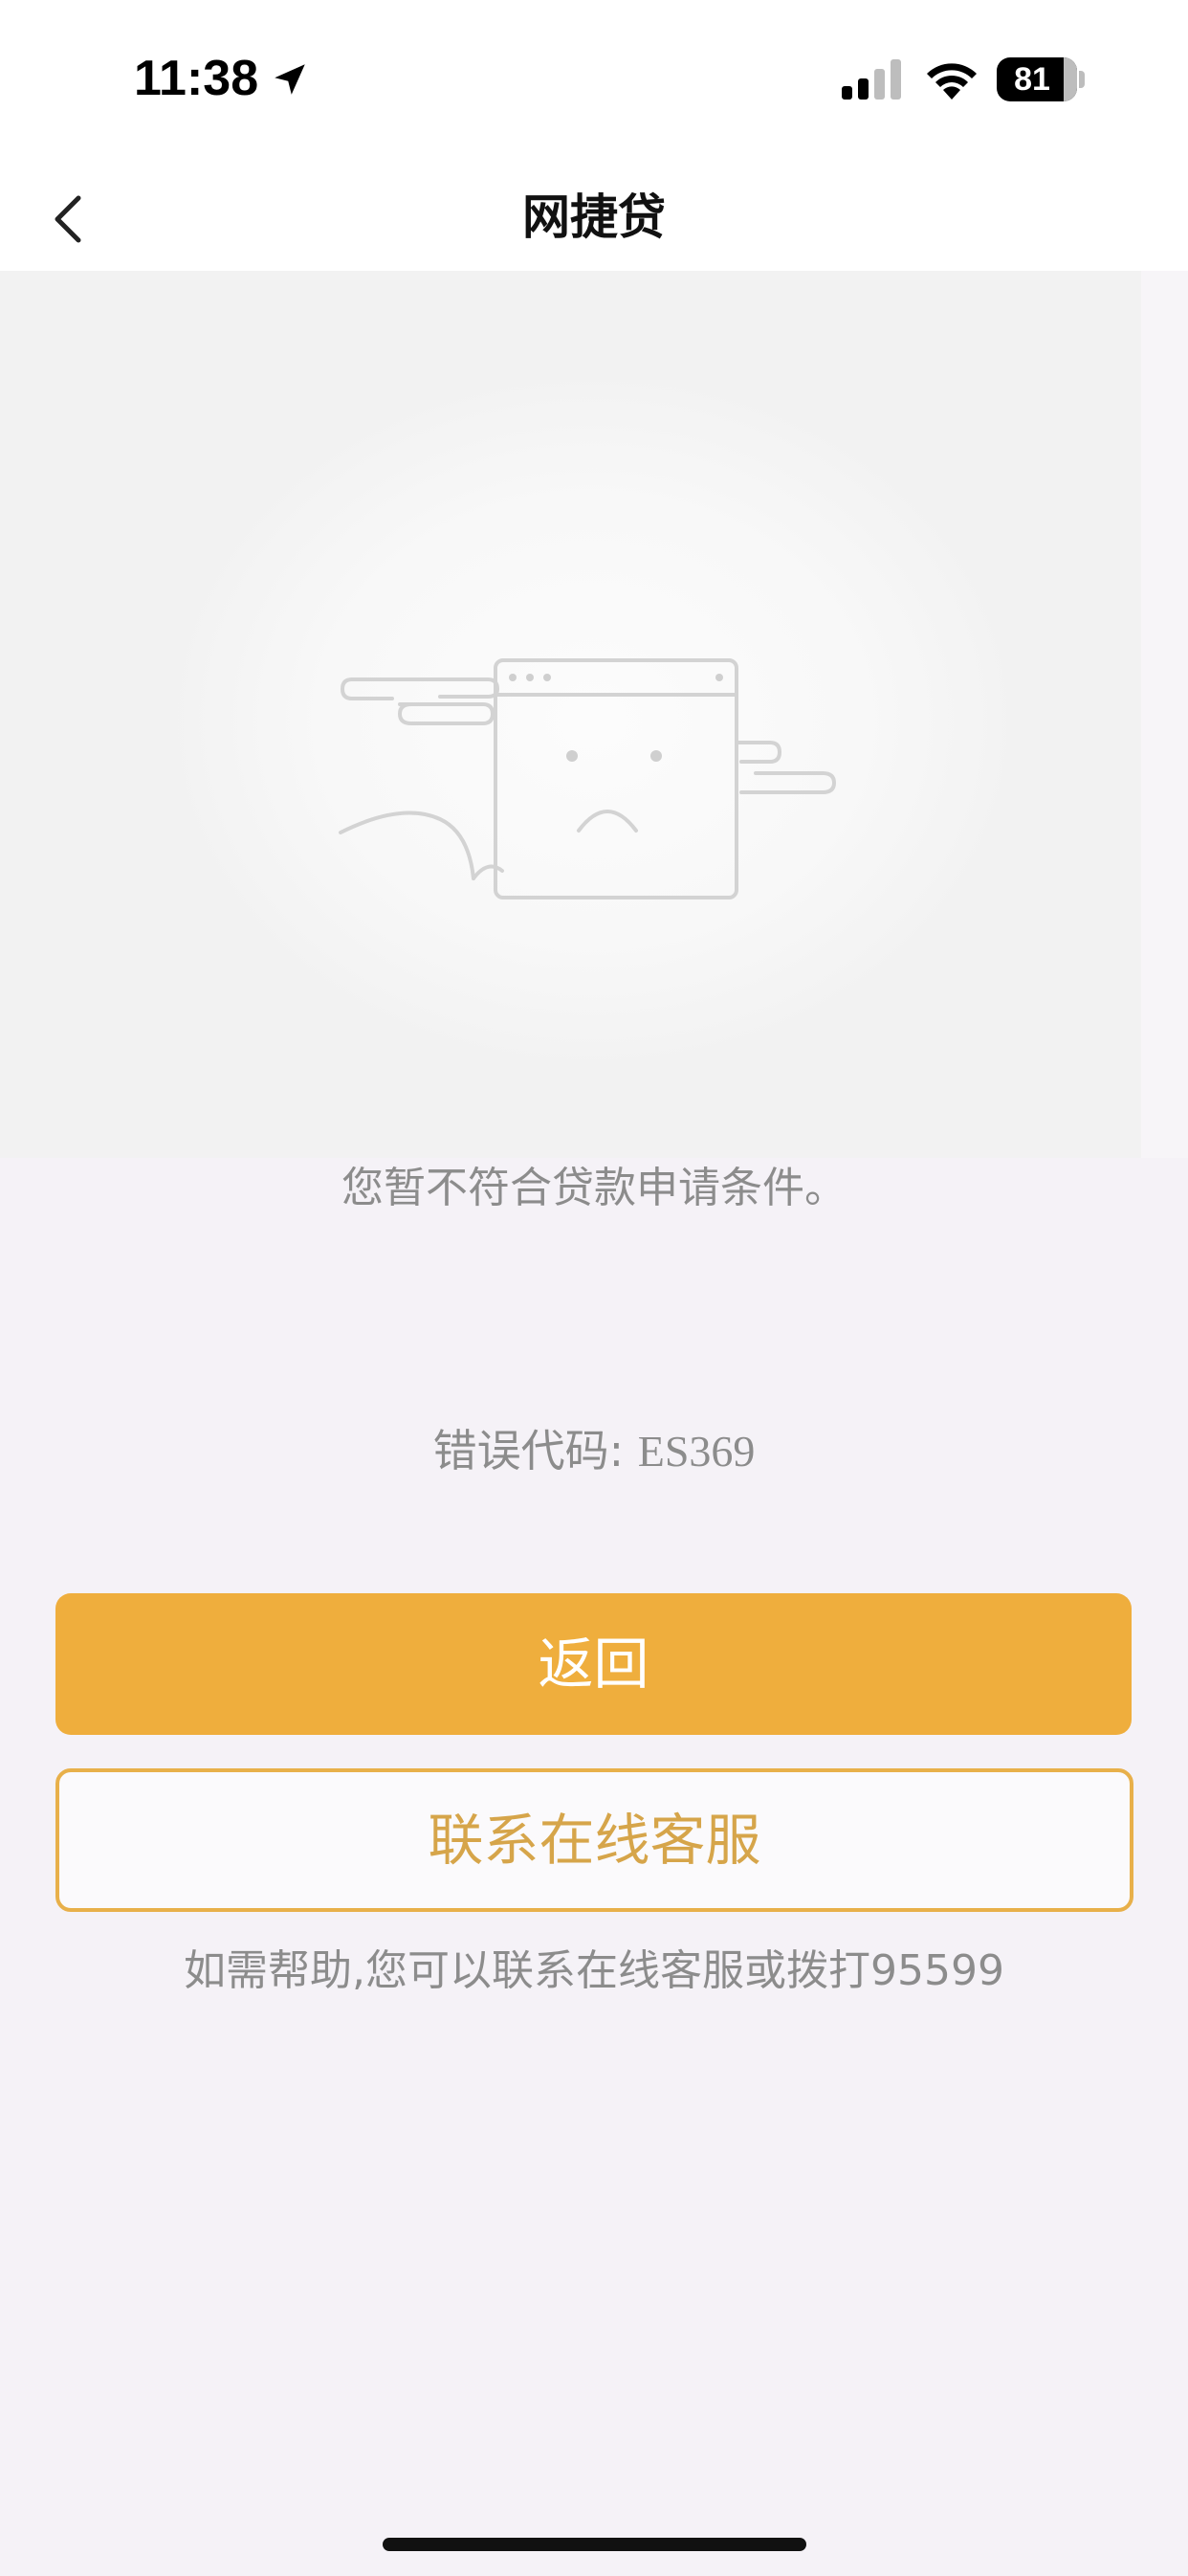 The image size is (1188, 2576). I want to click on nav-bar: 网捷贷, so click(594, 214).